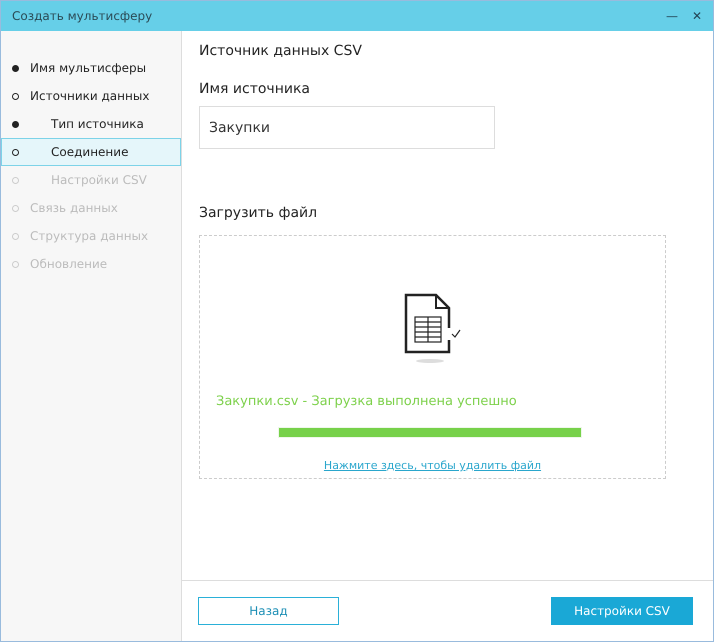 The image size is (714, 642). What do you see at coordinates (671, 16) in the screenshot?
I see `minimize-button: —` at bounding box center [671, 16].